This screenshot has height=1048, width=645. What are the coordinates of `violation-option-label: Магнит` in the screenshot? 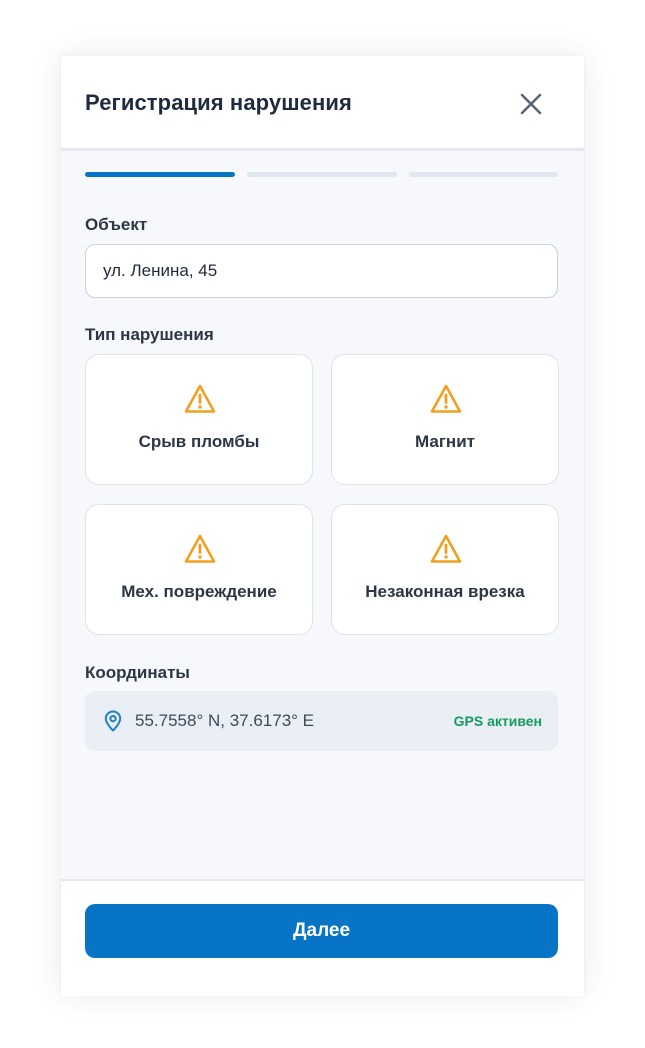 It's located at (445, 441).